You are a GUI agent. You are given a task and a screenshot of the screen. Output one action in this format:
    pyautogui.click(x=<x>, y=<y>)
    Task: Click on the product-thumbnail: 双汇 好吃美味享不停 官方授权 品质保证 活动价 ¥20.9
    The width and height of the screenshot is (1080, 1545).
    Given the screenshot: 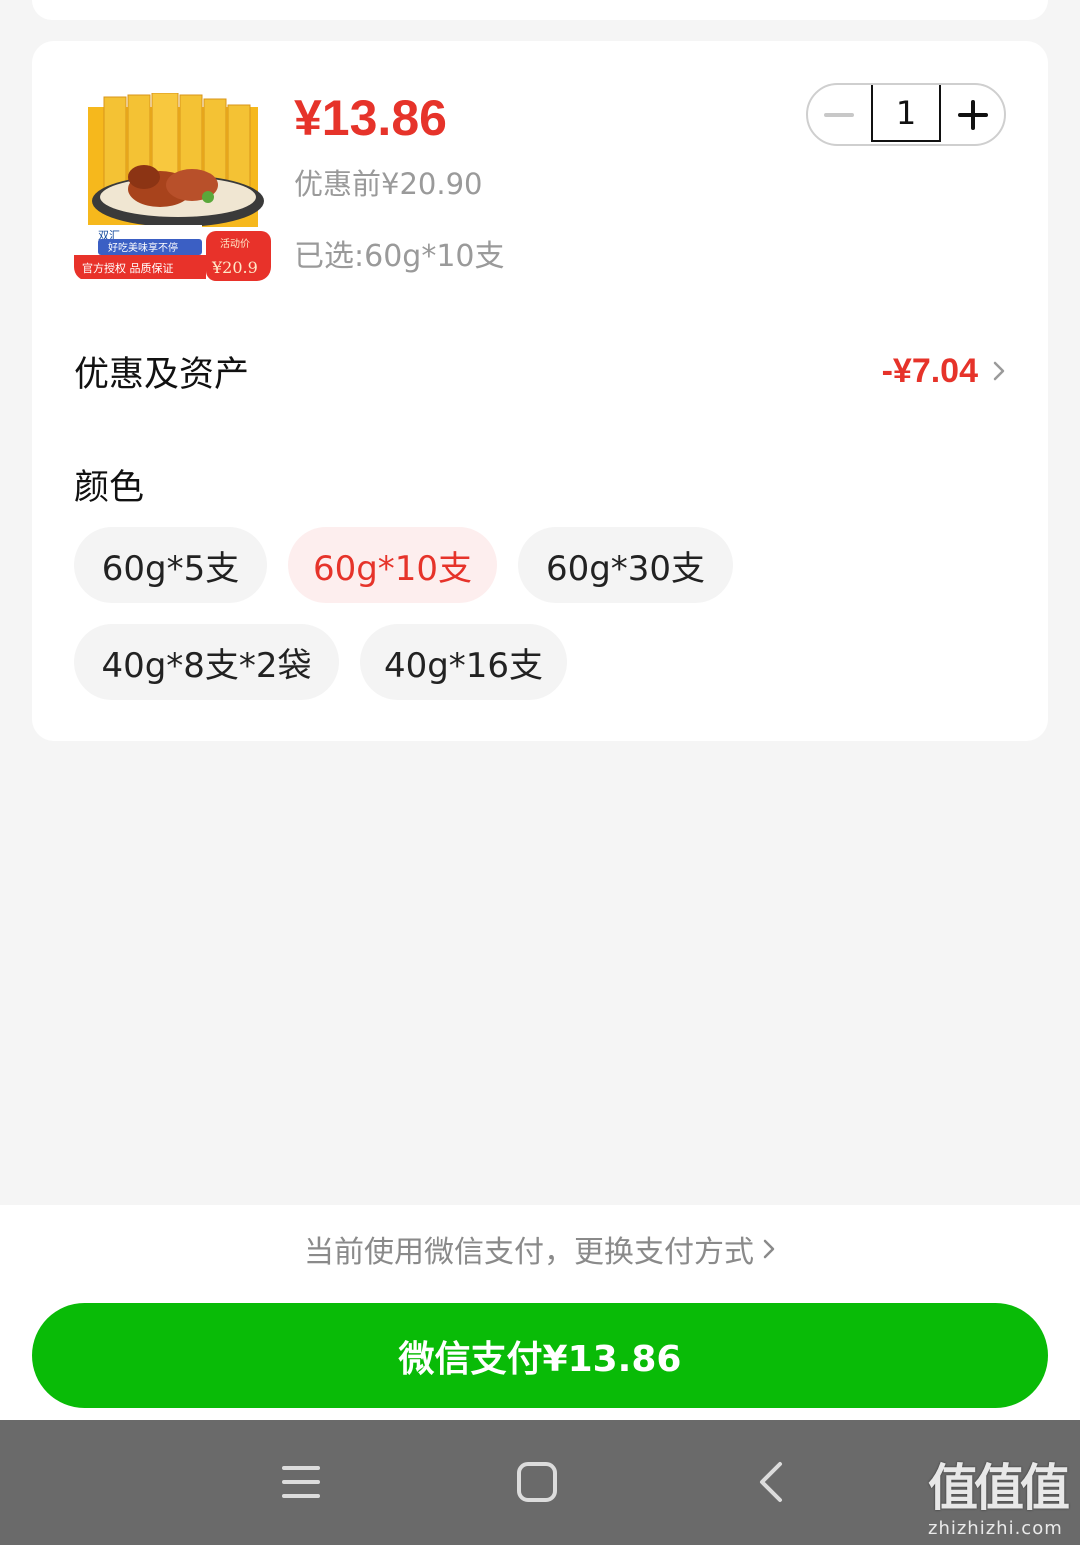 What is the action you would take?
    pyautogui.click(x=172, y=187)
    